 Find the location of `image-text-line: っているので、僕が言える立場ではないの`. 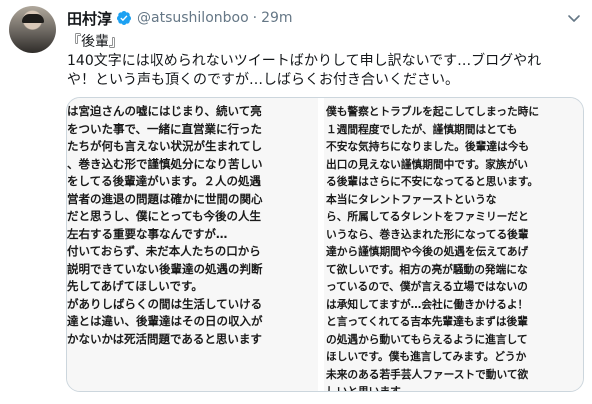

image-text-line: っているので、僕が言える立場ではないの is located at coordinates (427, 286).